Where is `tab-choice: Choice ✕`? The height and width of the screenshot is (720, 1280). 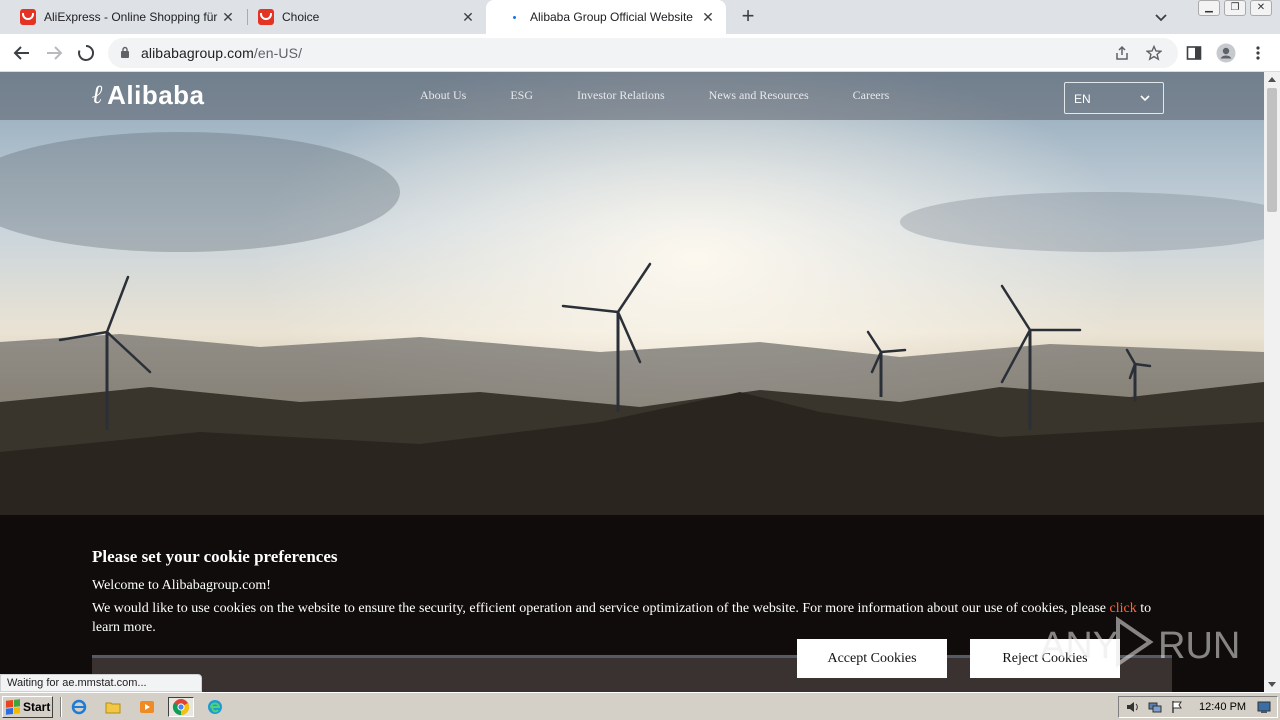 tab-choice: Choice ✕ is located at coordinates (362, 17).